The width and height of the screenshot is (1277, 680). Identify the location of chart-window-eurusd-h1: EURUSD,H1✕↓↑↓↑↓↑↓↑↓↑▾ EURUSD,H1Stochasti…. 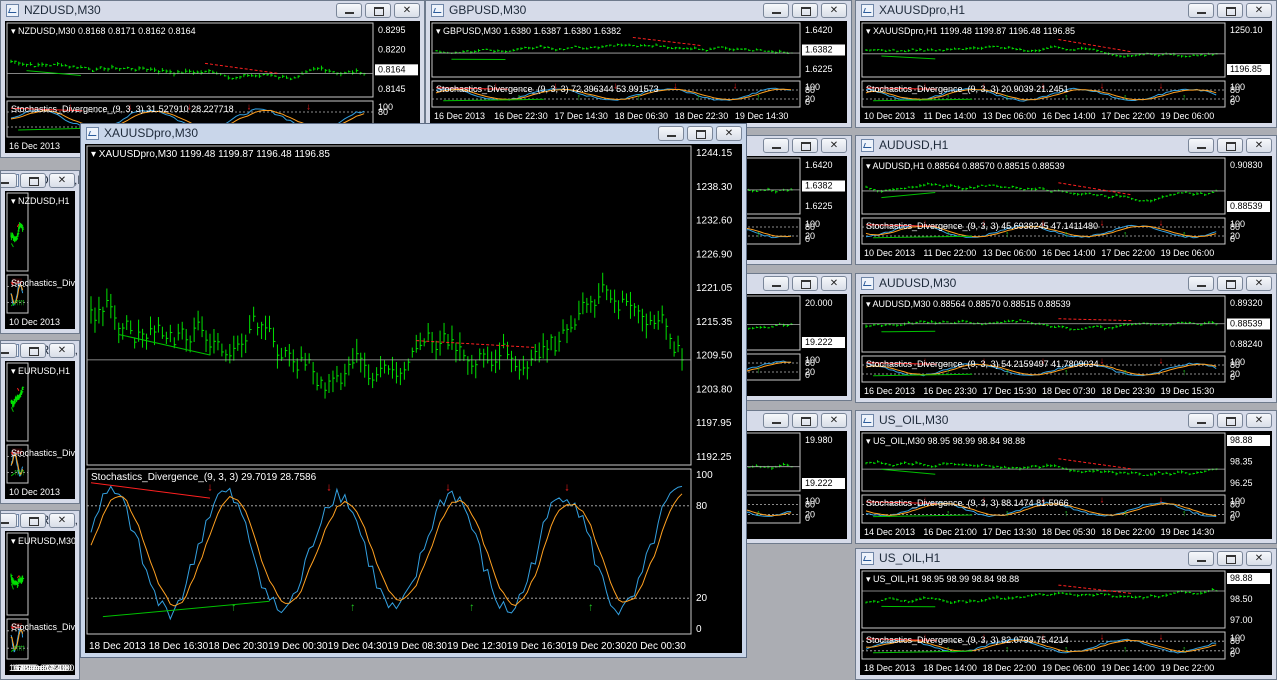
(40, 422).